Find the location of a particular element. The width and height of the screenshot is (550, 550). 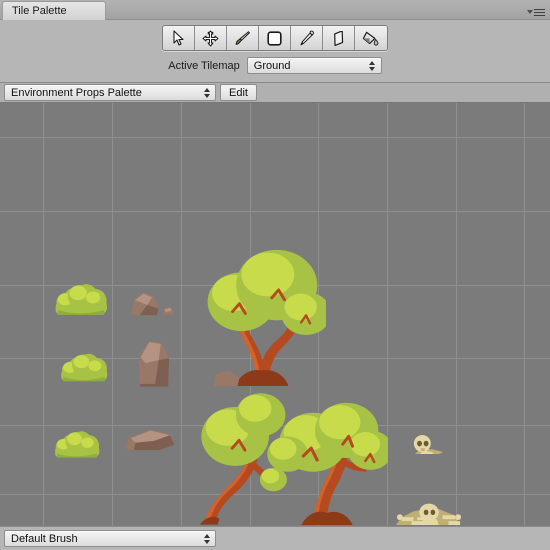

window-tab-strip: Tile Palette is located at coordinates (275, 10).